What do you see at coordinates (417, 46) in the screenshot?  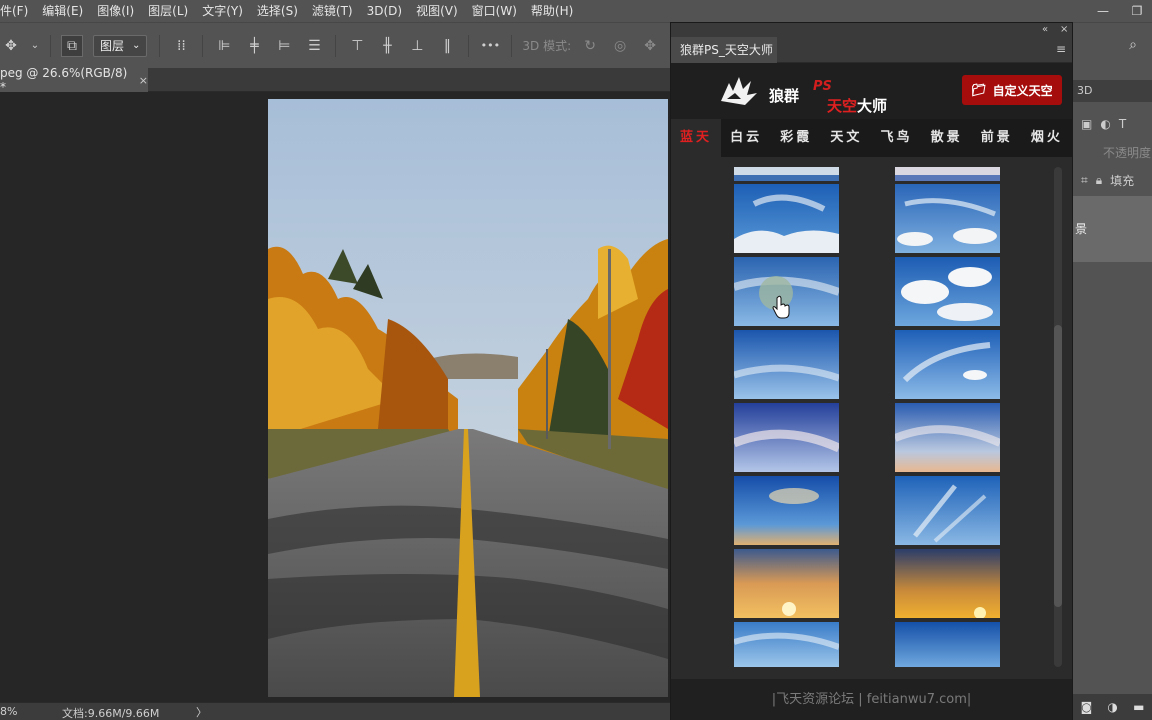 I see `align-bottom-icon: ⊥` at bounding box center [417, 46].